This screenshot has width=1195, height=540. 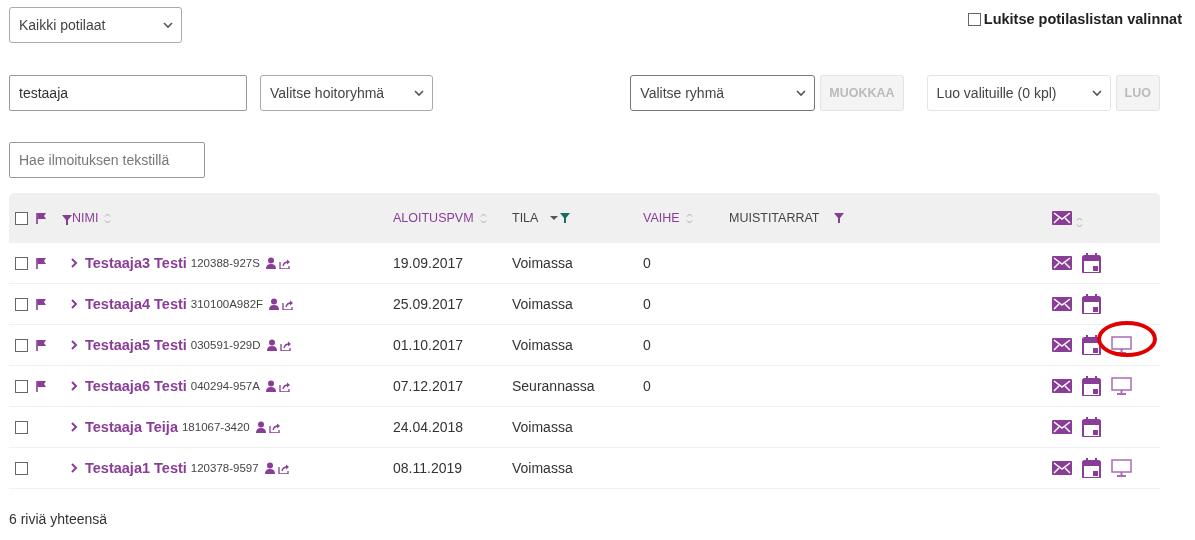 I want to click on column-header: TILA, so click(x=525, y=218).